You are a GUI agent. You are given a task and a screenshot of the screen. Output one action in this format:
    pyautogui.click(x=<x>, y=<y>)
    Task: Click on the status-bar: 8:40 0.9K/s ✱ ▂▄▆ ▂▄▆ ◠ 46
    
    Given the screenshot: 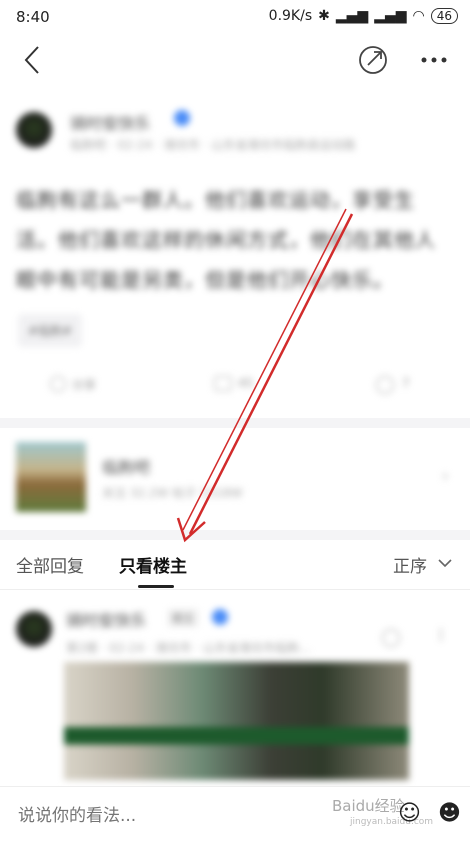 What is the action you would take?
    pyautogui.click(x=235, y=17)
    